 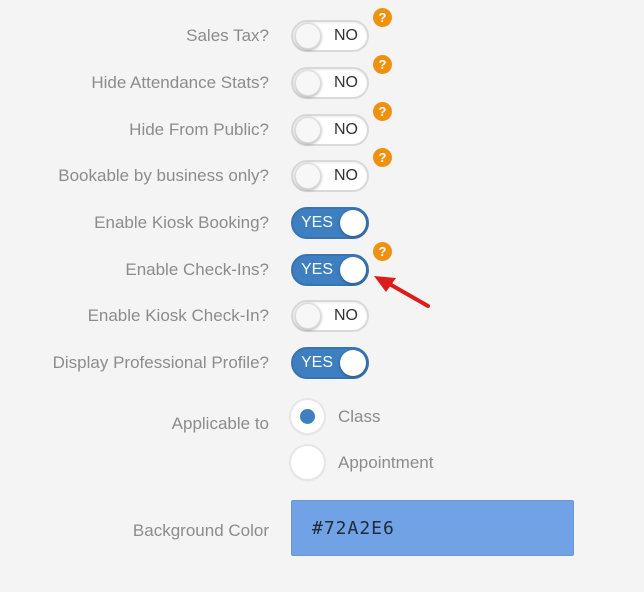 What do you see at coordinates (181, 222) in the screenshot?
I see `enable-kiosk-booking-label: Enable Kiosk Booking?` at bounding box center [181, 222].